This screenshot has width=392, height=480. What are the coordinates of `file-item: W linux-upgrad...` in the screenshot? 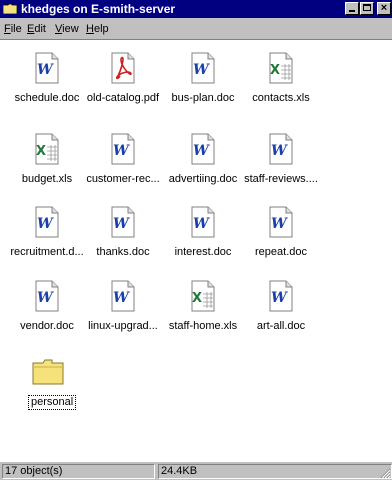 It's located at (123, 310).